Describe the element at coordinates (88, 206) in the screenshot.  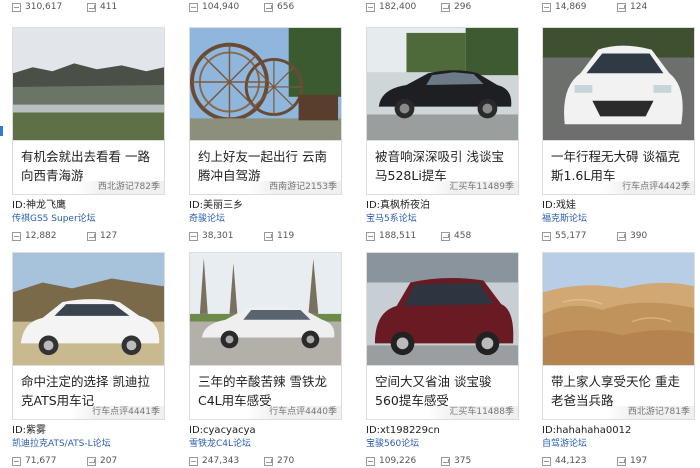
I see `card-author: ID:神龙飞鹰` at that location.